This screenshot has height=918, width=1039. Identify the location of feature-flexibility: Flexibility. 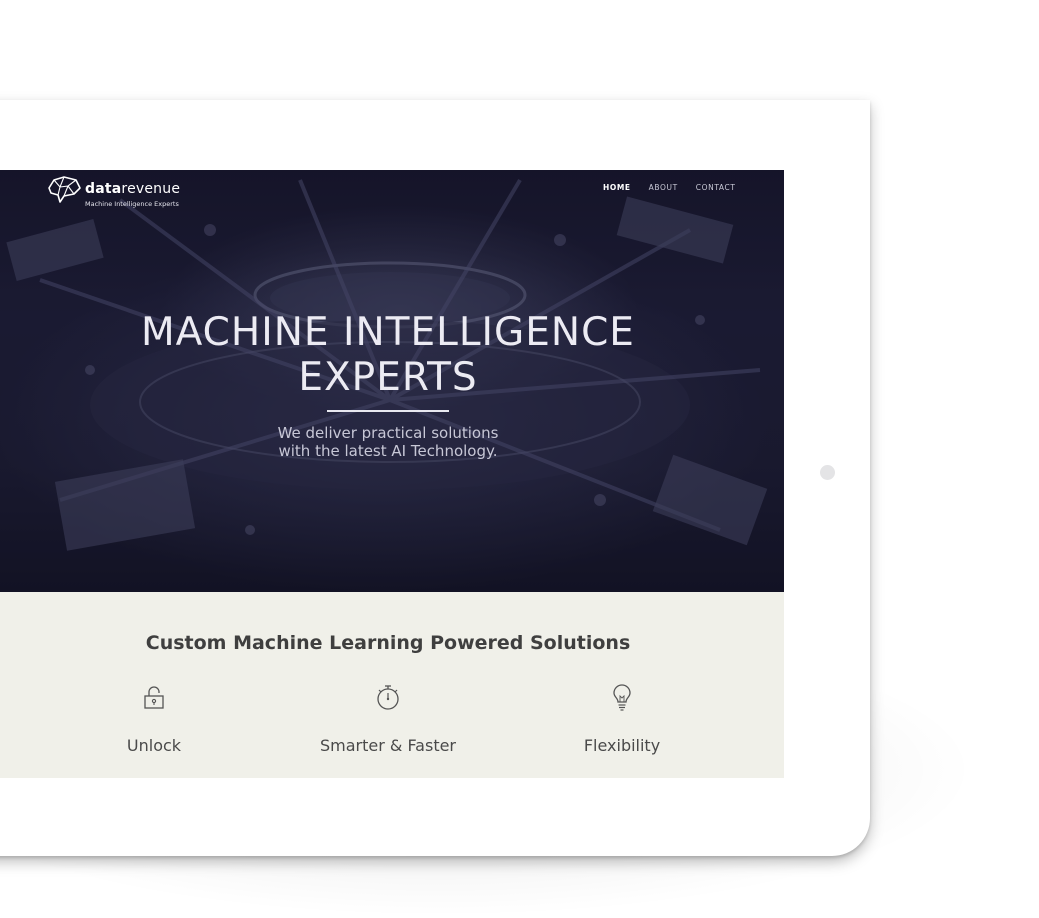
(622, 724).